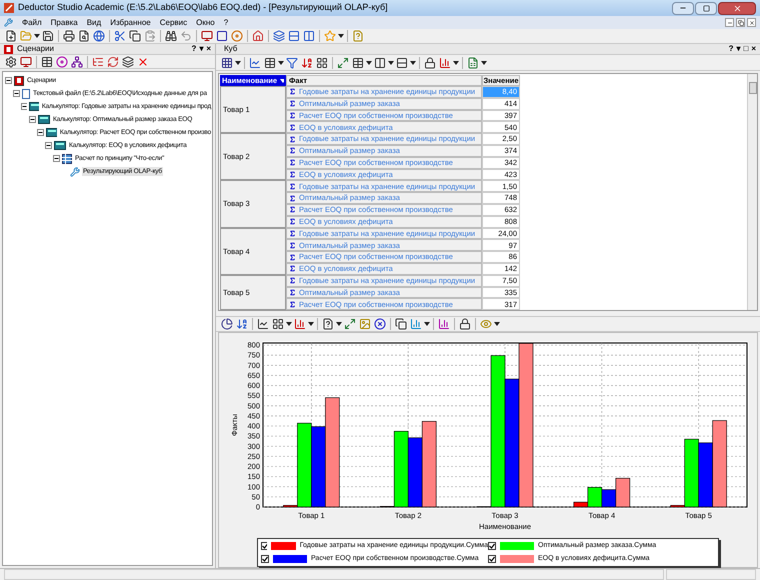 The width and height of the screenshot is (760, 580). Describe the element at coordinates (205, 22) in the screenshot. I see `menu-item: Окно` at that location.